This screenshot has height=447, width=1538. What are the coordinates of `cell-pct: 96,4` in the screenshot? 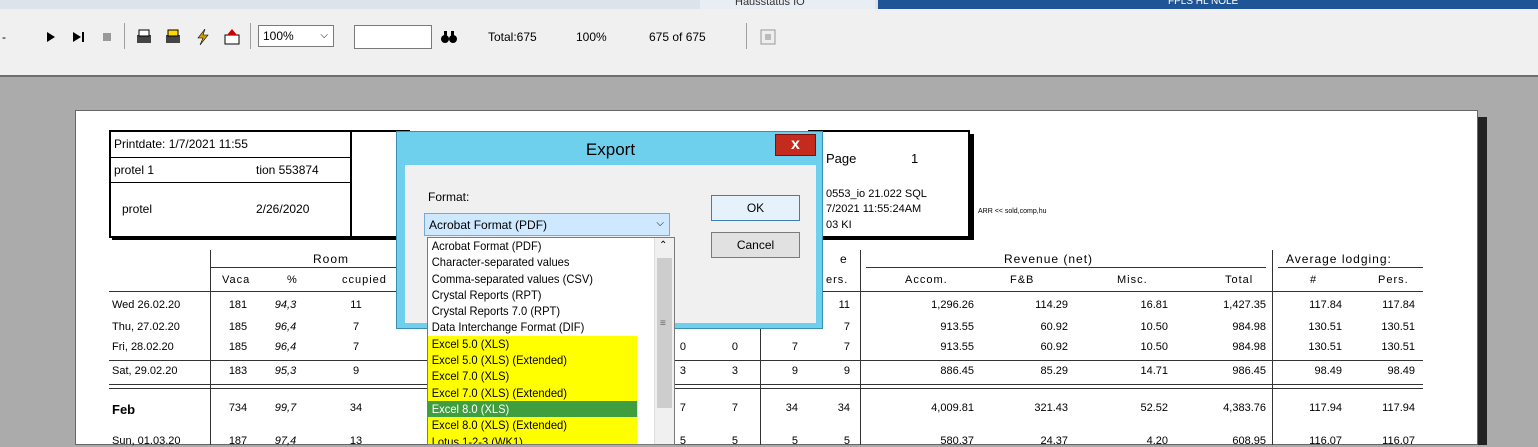 It's located at (285, 347).